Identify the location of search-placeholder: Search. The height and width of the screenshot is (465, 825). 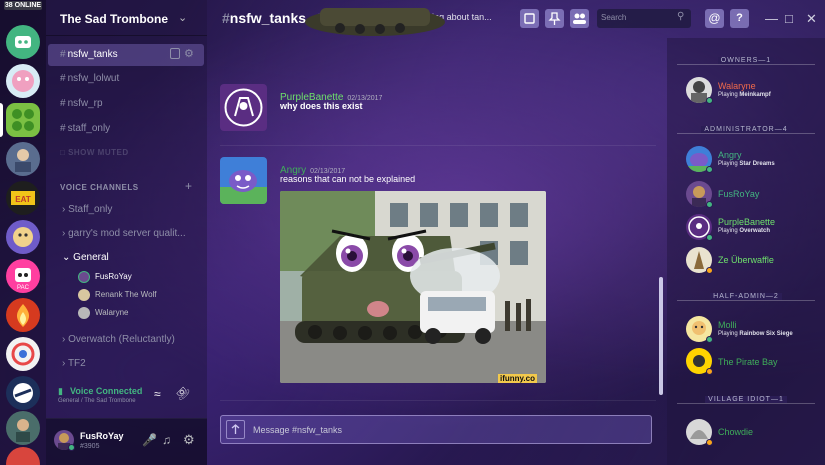
(614, 17).